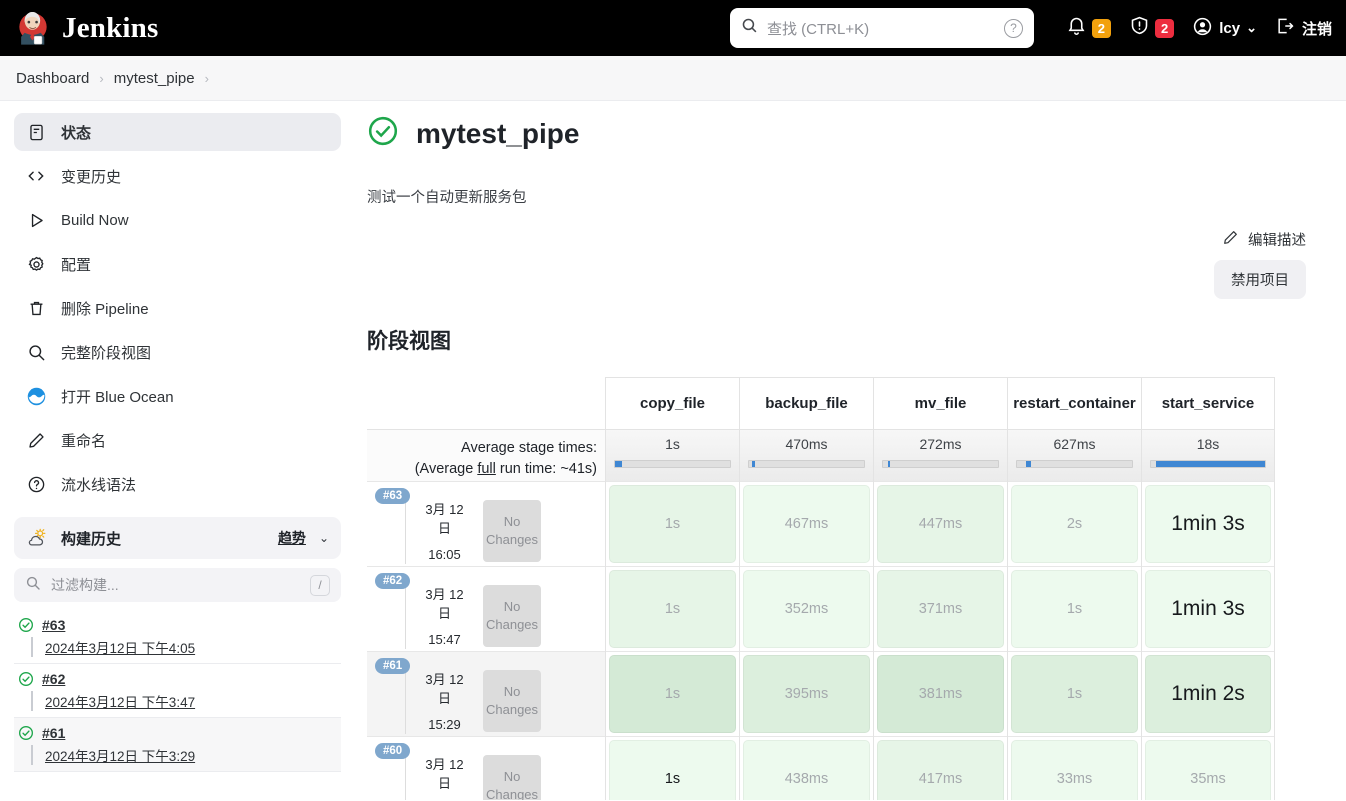 This screenshot has height=801, width=1346. I want to click on build-date-link: 2024年3月12日 下午4:05, so click(184, 647).